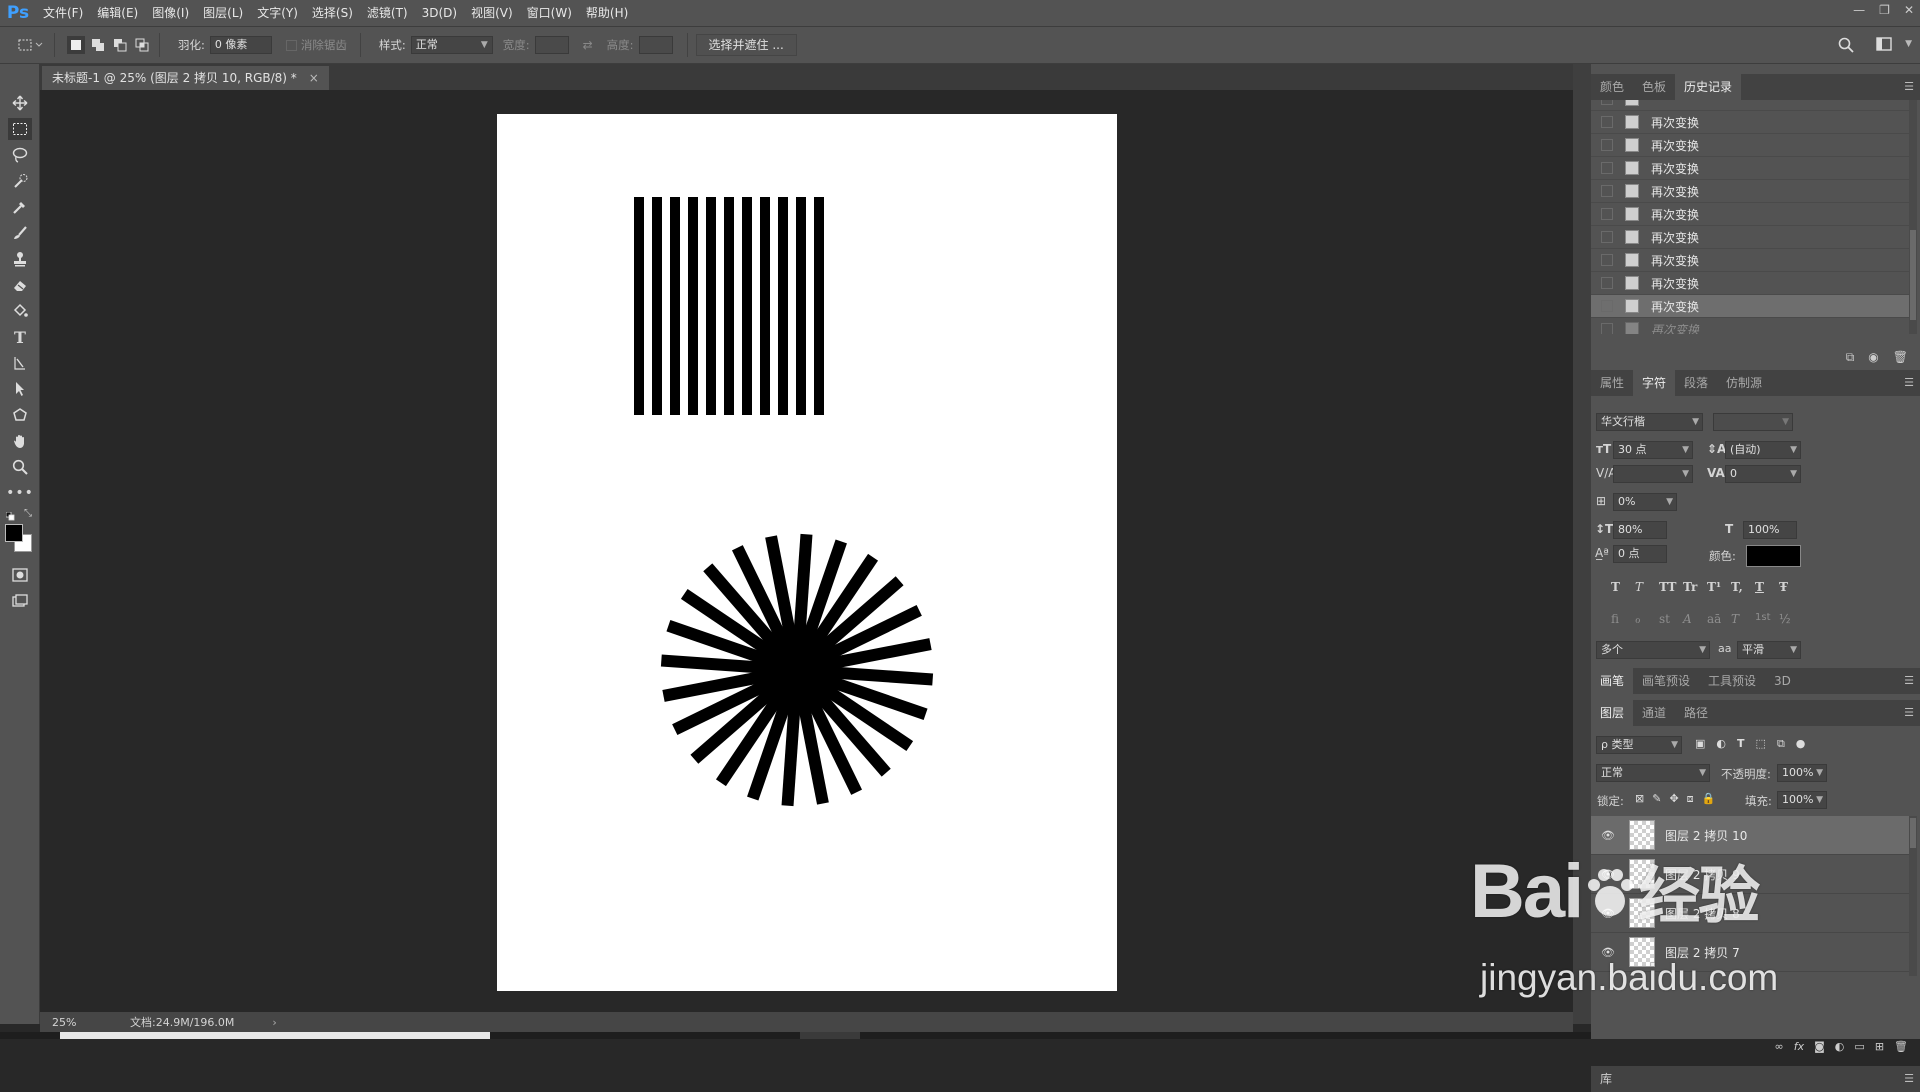 The image size is (1920, 1092). I want to click on discretionary-ligatures-button: ℴ, so click(1647, 619).